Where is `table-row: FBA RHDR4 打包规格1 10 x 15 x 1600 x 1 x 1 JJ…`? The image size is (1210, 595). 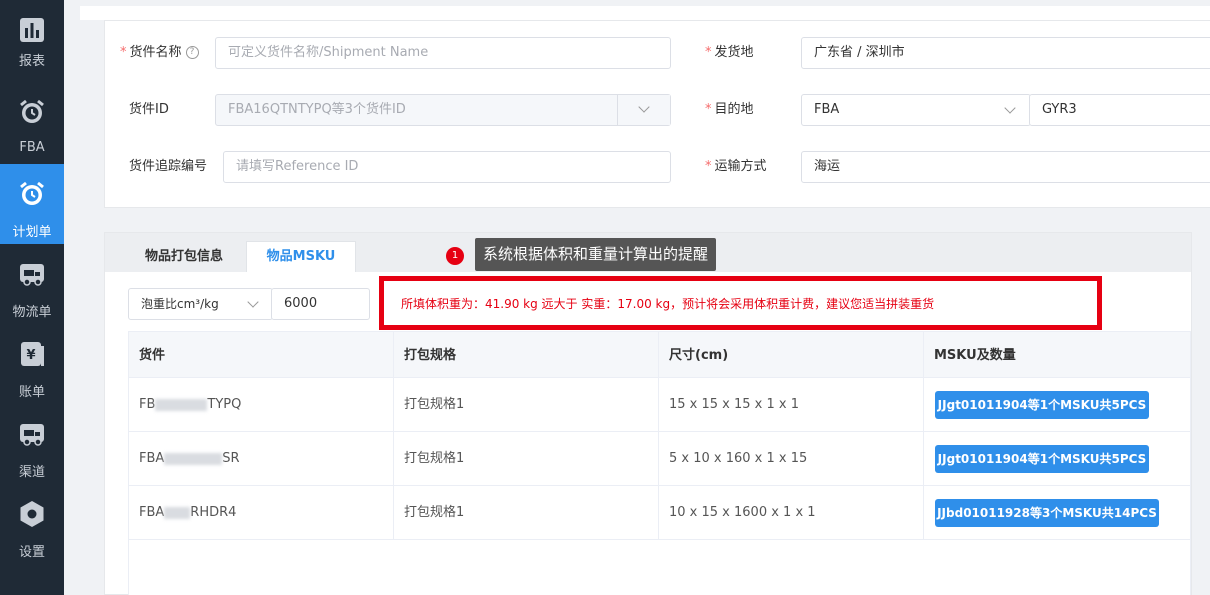 table-row: FBA RHDR4 打包规格1 10 x 15 x 1600 x 1 x 1 JJ… is located at coordinates (659, 513).